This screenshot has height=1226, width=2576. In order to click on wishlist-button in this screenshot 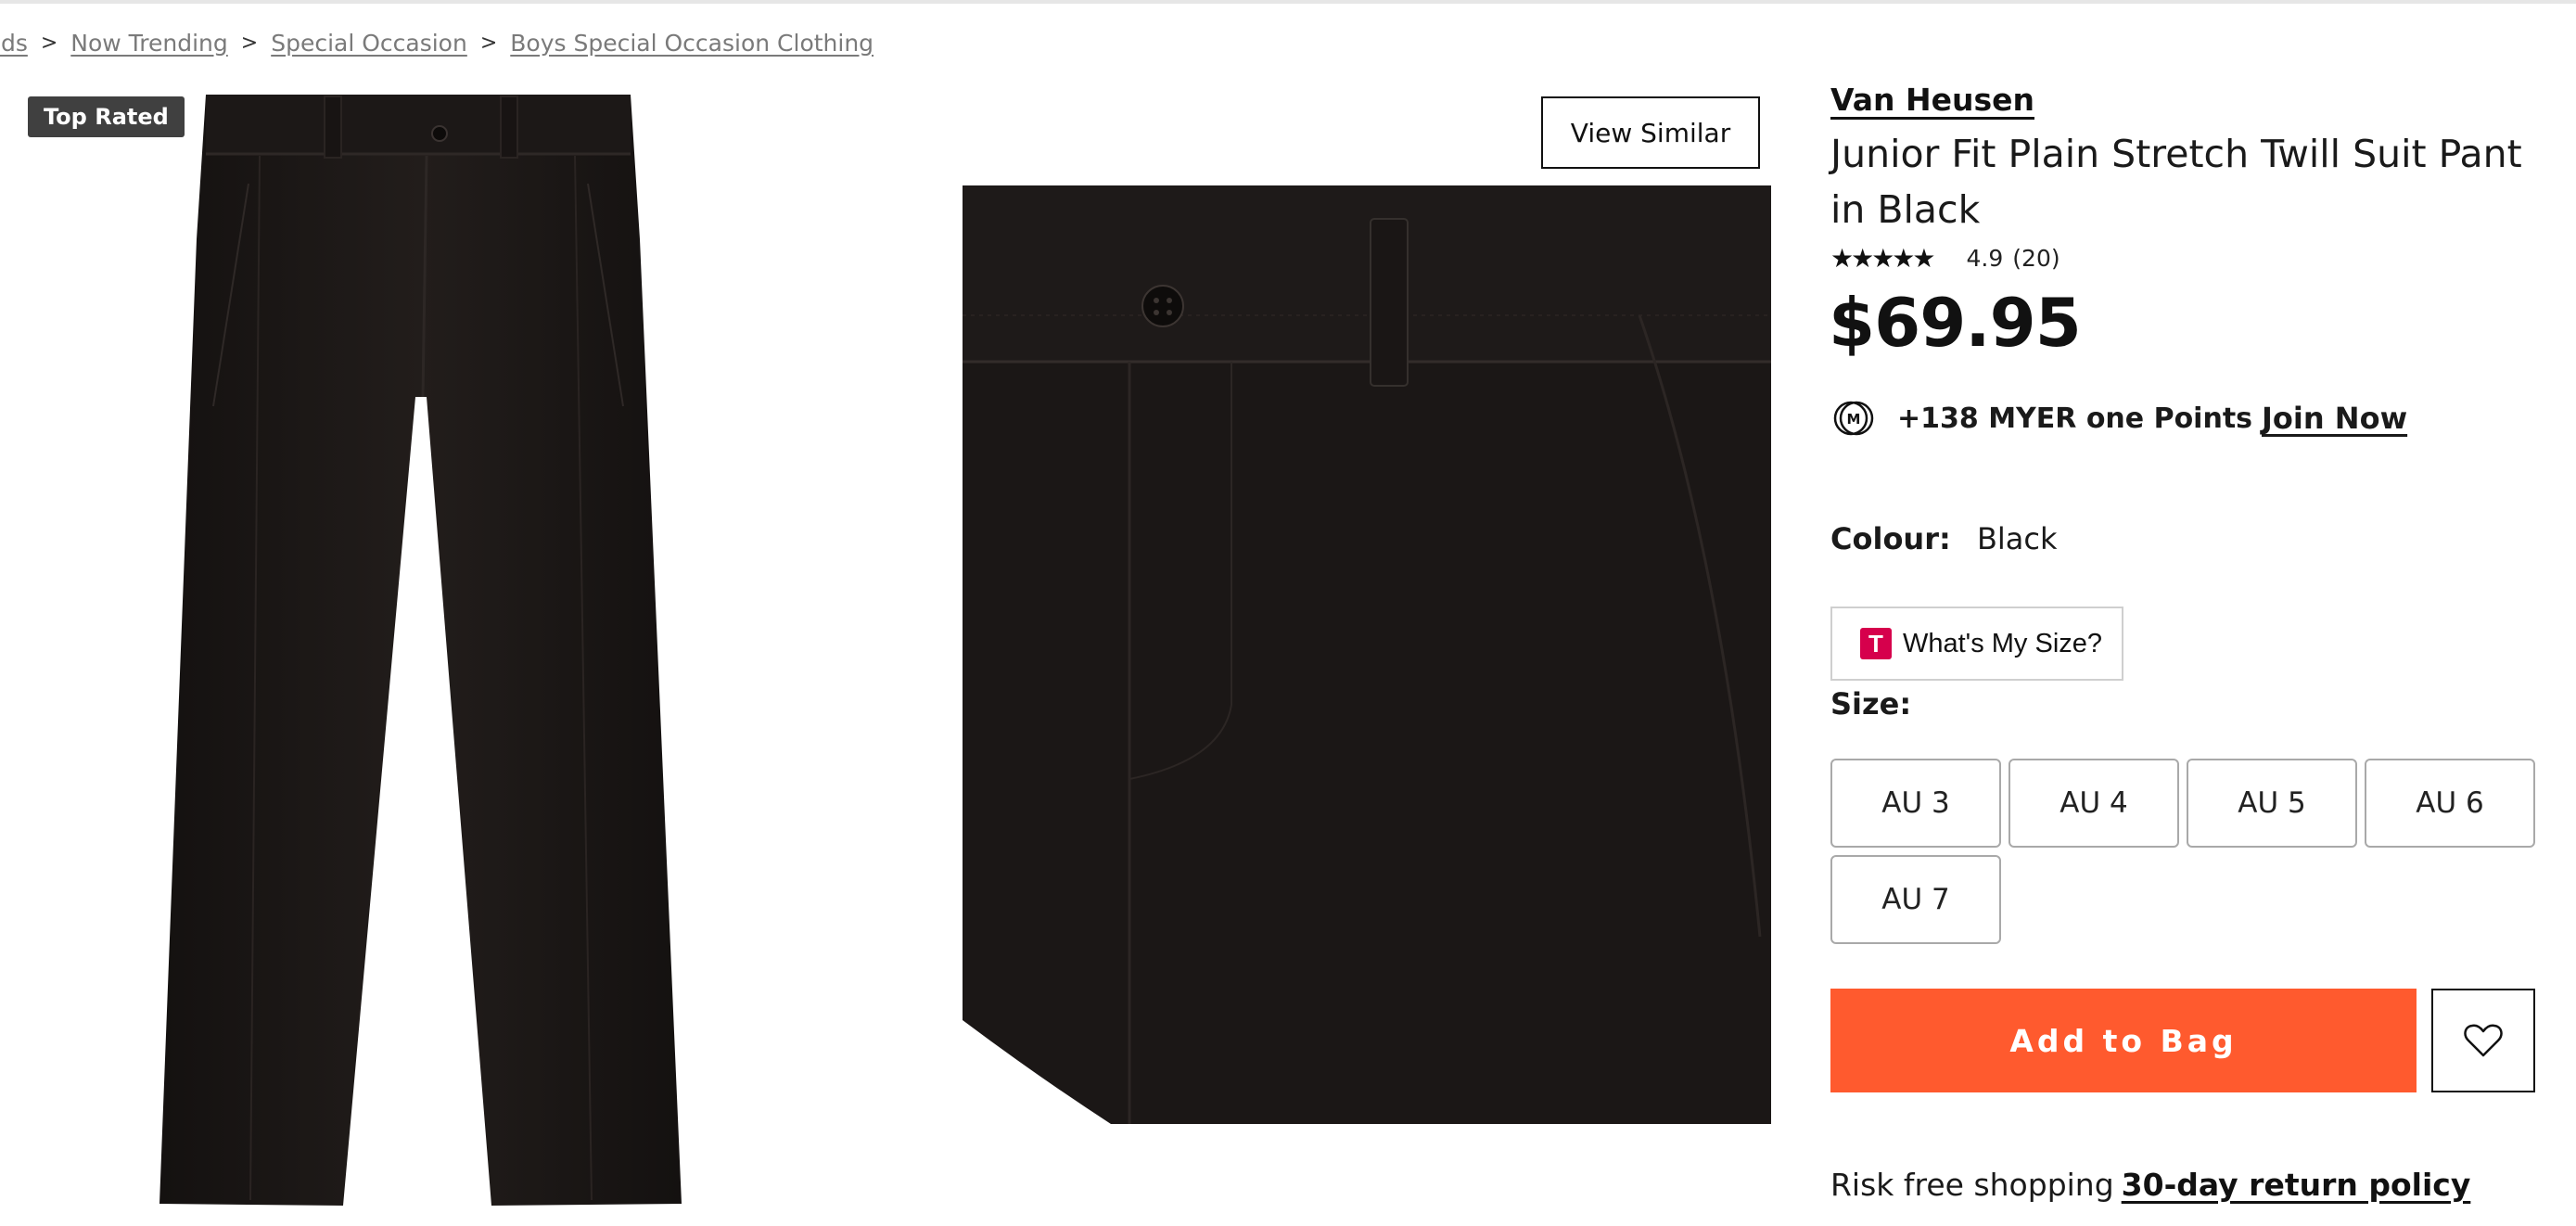, I will do `click(2483, 1040)`.